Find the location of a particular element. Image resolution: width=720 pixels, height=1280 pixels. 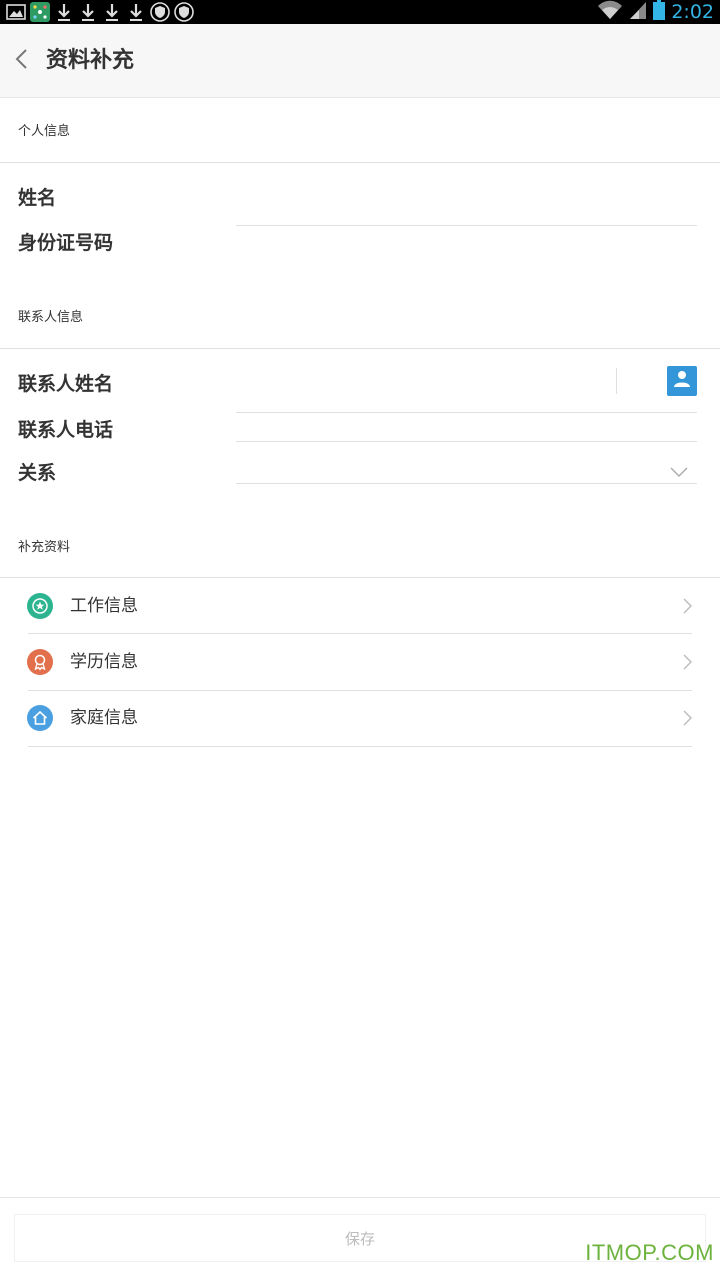

menu-item-education-info: 学历信息 is located at coordinates (360, 662).